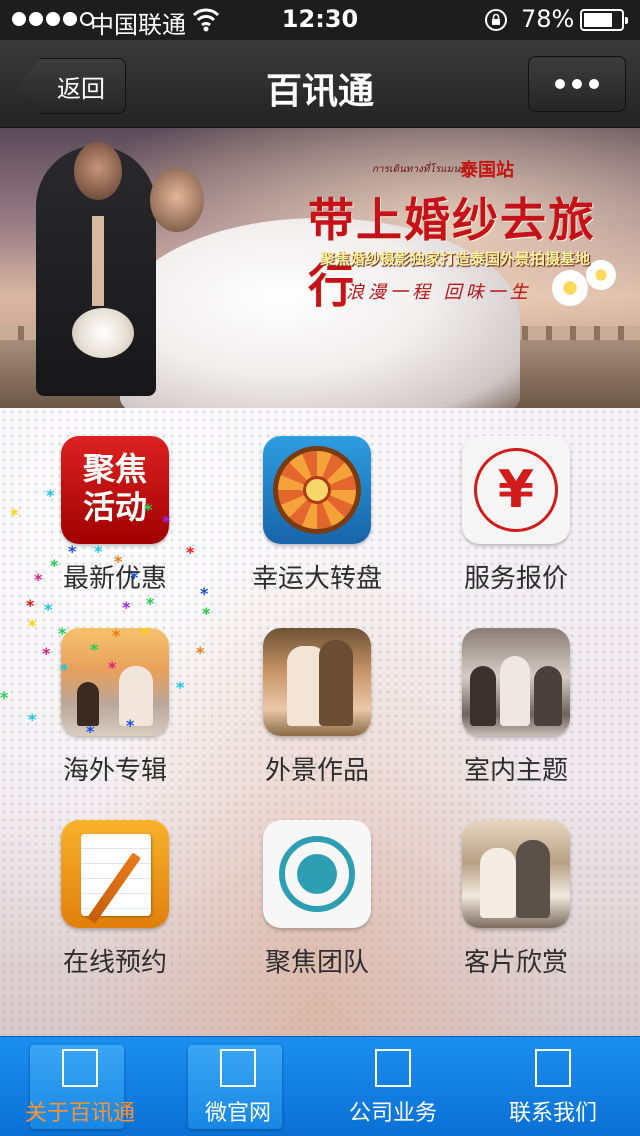  Describe the element at coordinates (496, 20) in the screenshot. I see `rotation-lock-icon` at that location.